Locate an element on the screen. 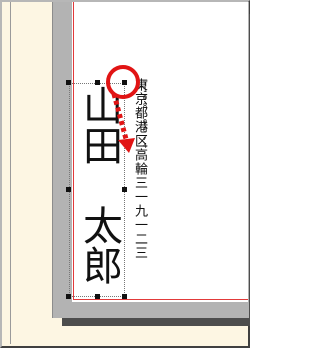 This screenshot has width=320, height=348. resize-handle-bottom-left is located at coordinates (68, 296).